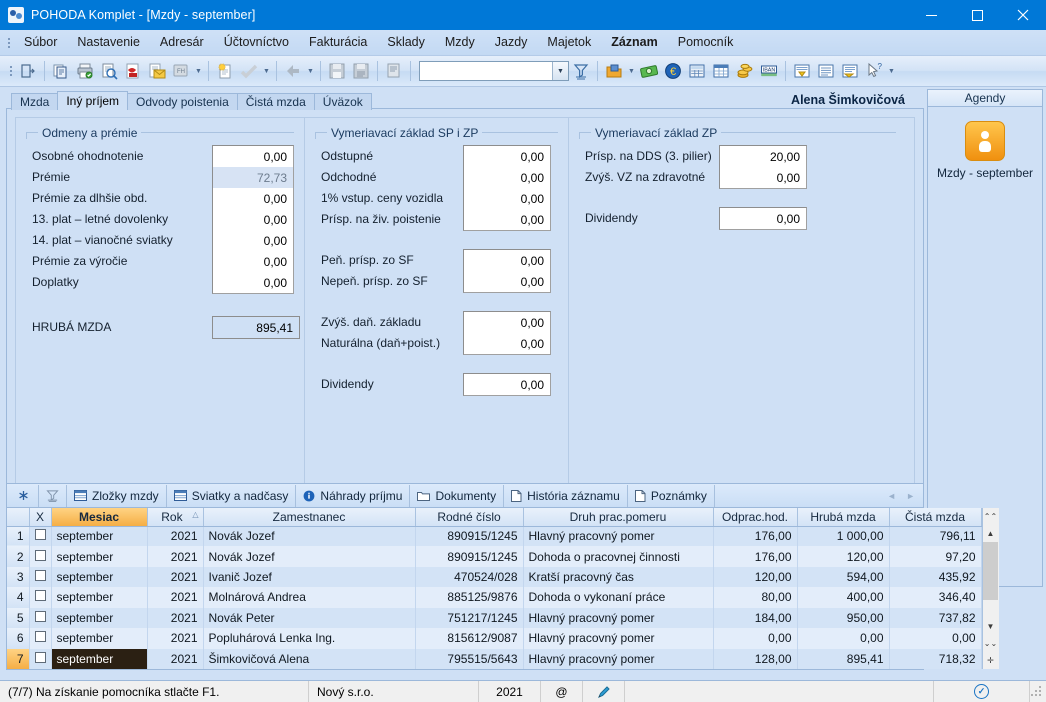 Image resolution: width=1046 pixels, height=702 pixels. What do you see at coordinates (181, 71) in the screenshot?
I see `edit-html-icon: FH` at bounding box center [181, 71].